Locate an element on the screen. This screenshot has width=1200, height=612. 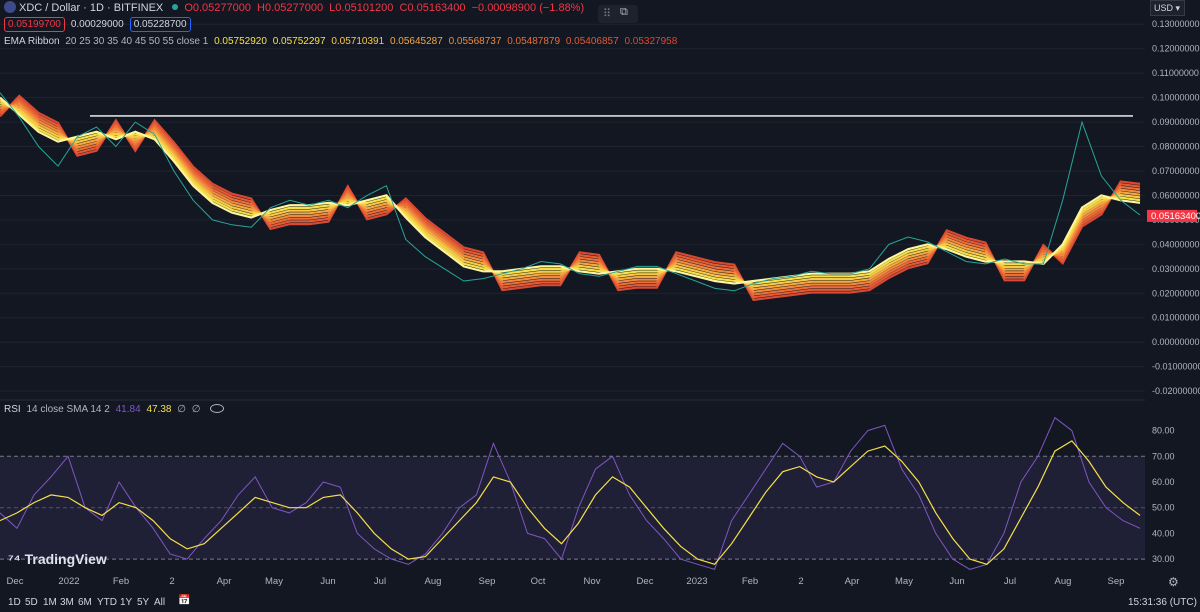
ema-value: 0.05327958 is located at coordinates (651, 41).